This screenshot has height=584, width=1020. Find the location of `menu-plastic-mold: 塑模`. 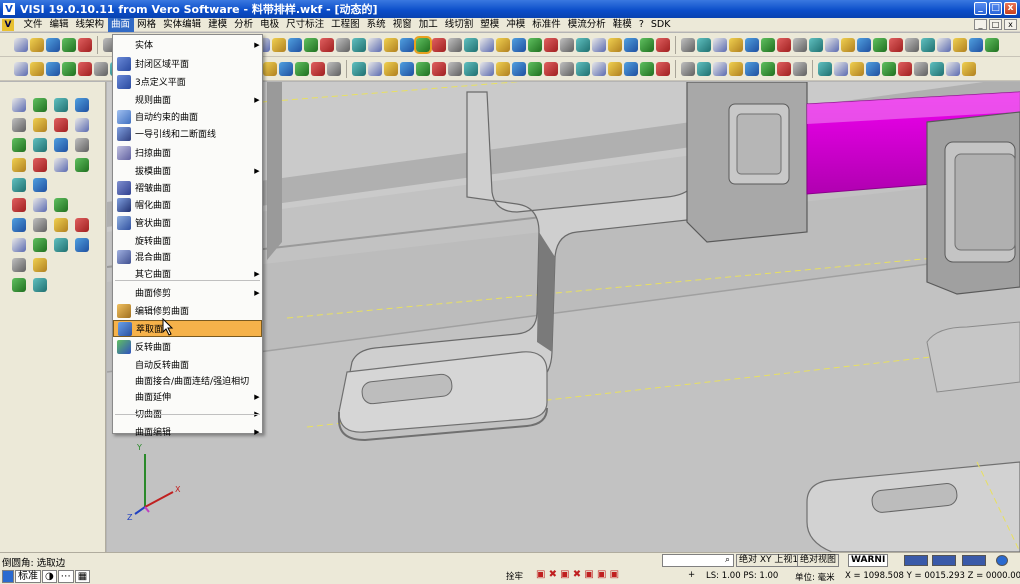

menu-plastic-mold: 塑模 is located at coordinates (490, 25).